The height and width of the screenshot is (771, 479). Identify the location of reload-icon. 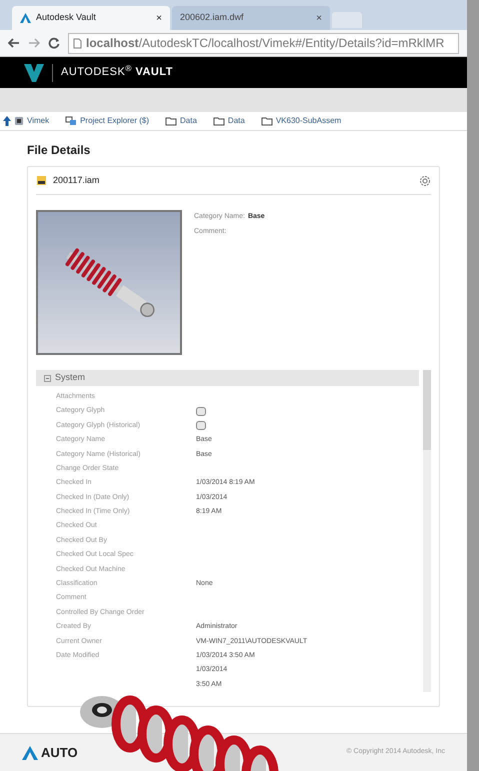
(54, 43).